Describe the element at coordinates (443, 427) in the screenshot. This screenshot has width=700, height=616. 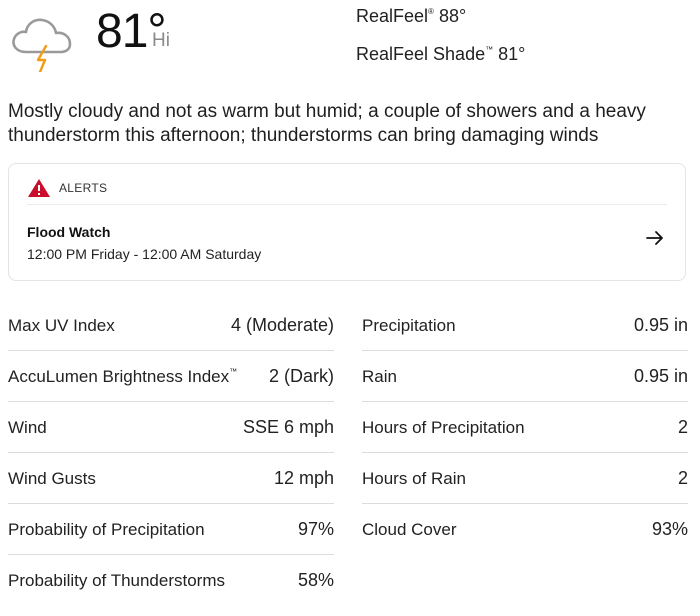
I see `detail-label: Hours of Precipitation` at that location.